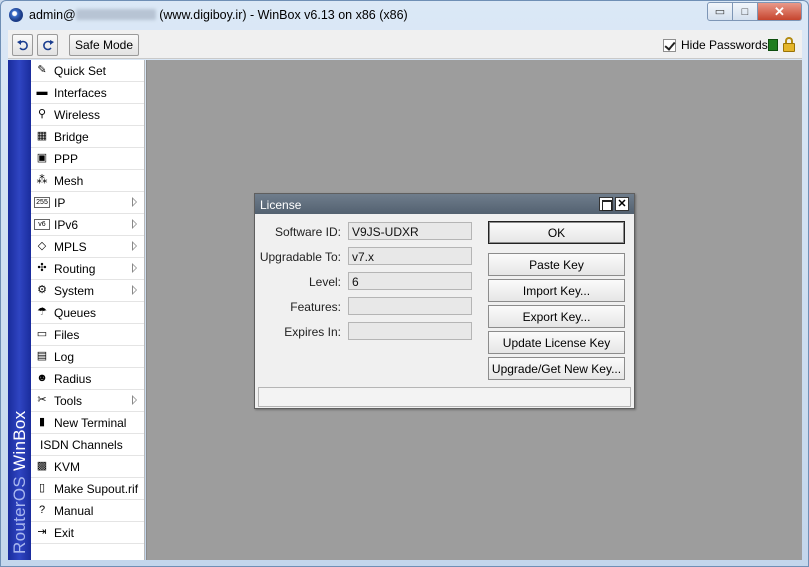  What do you see at coordinates (42, 334) in the screenshot?
I see `files-icon: ▭` at bounding box center [42, 334].